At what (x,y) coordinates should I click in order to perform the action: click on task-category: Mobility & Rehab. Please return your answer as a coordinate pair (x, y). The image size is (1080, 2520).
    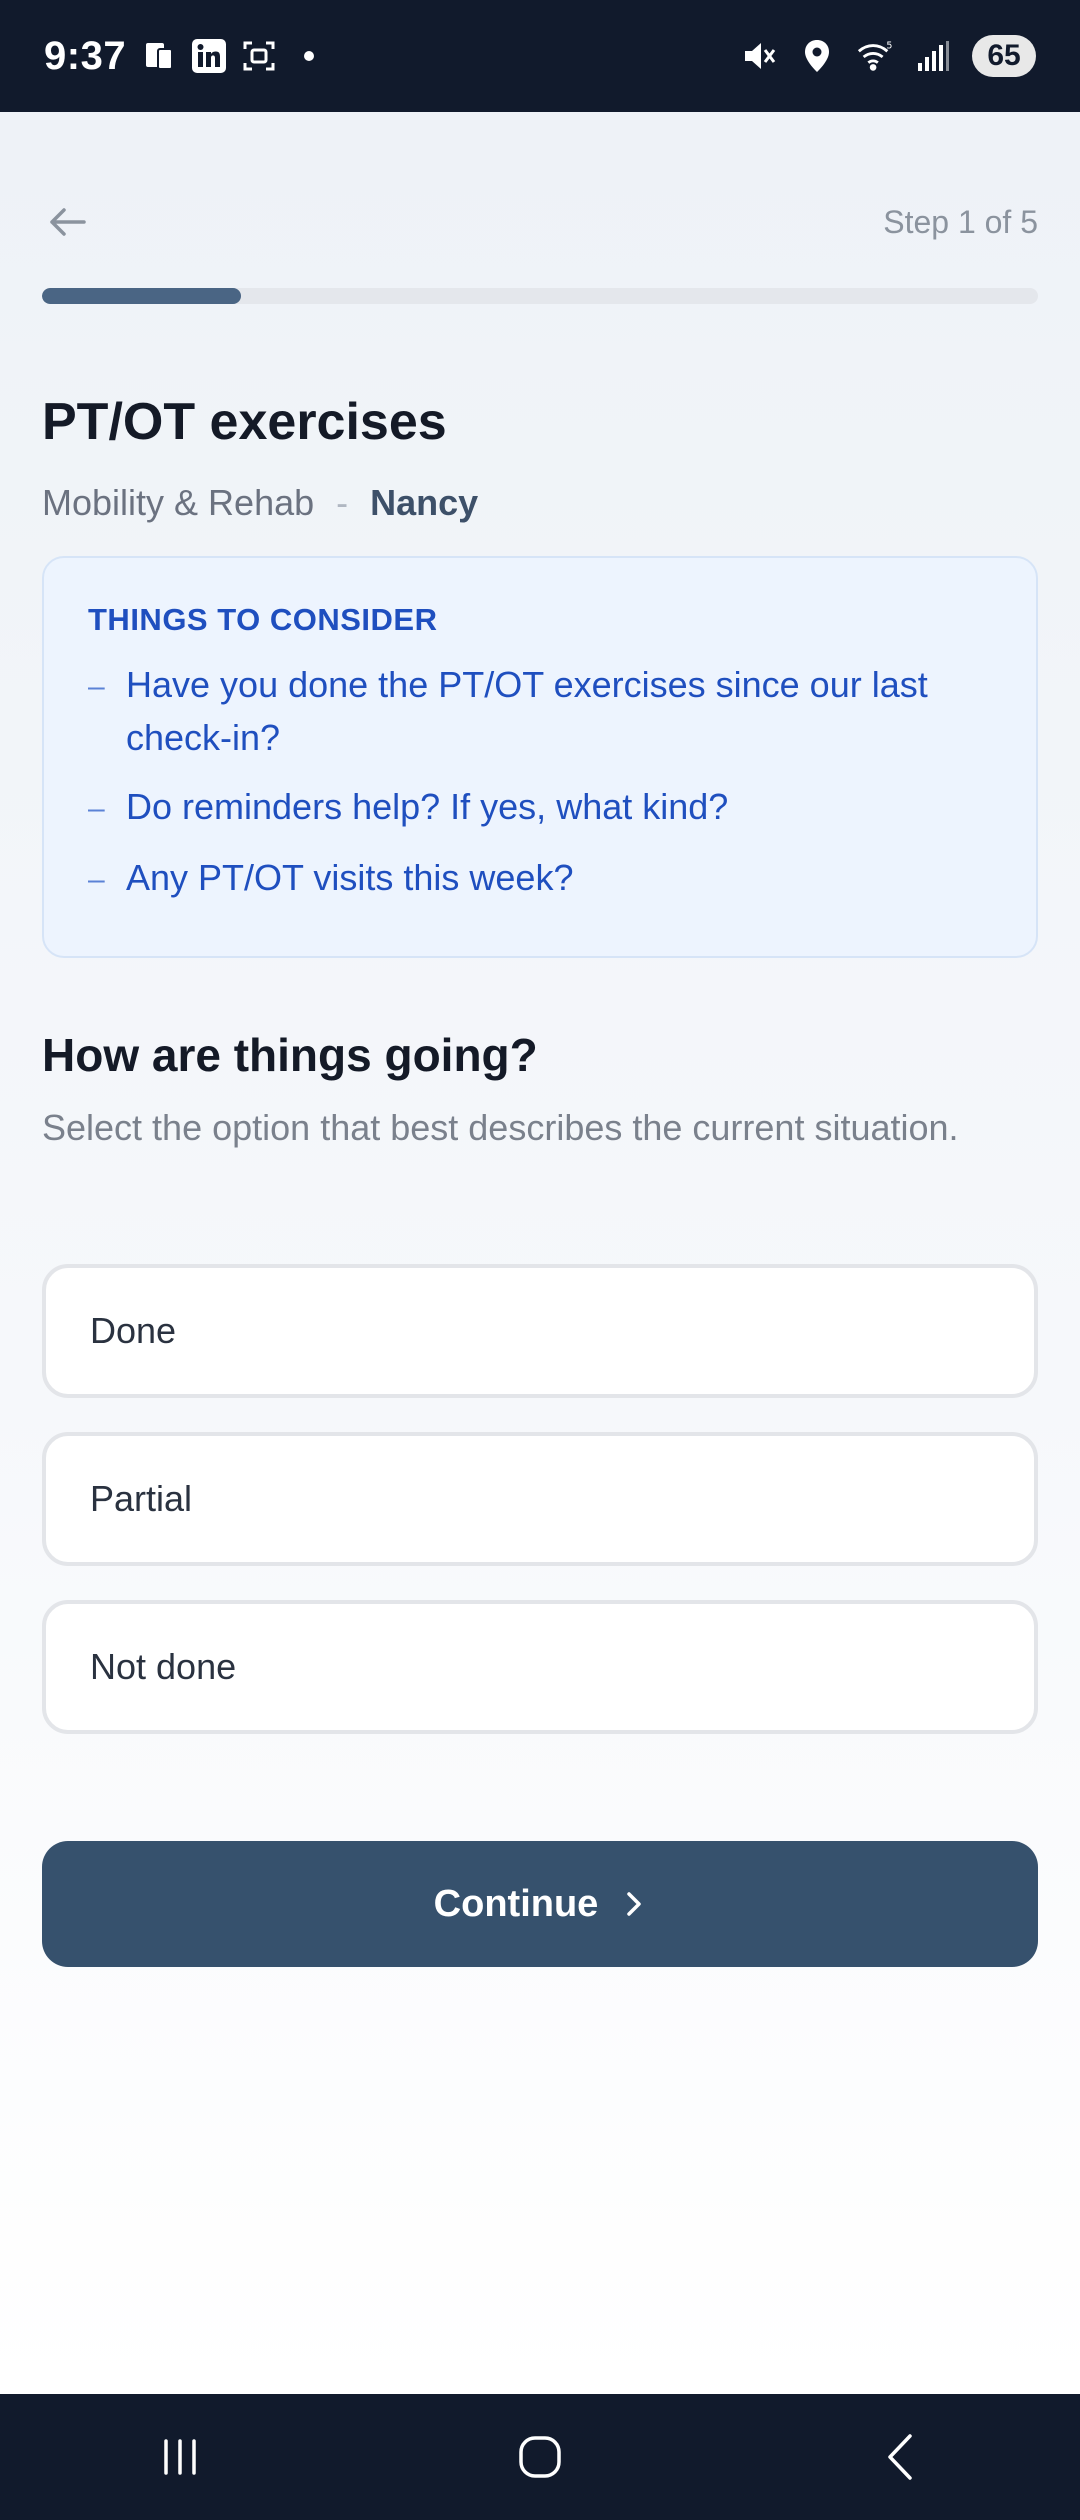
    Looking at the image, I should click on (178, 502).